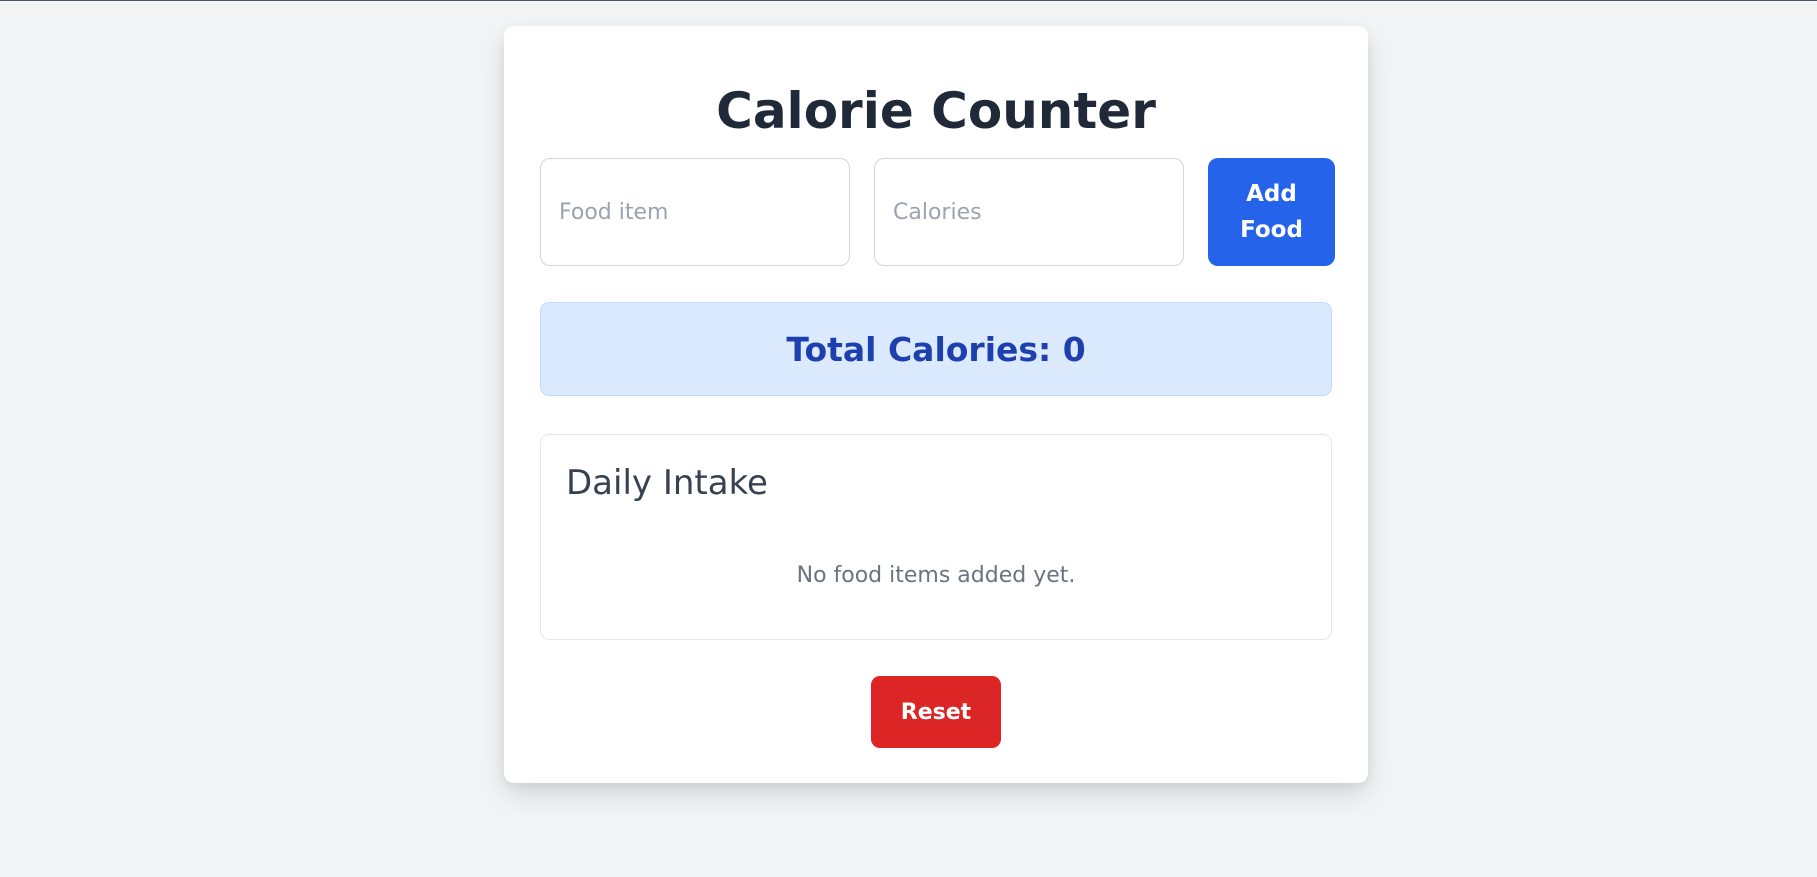  I want to click on total-calories-panel: Total Calories: 0, so click(936, 349).